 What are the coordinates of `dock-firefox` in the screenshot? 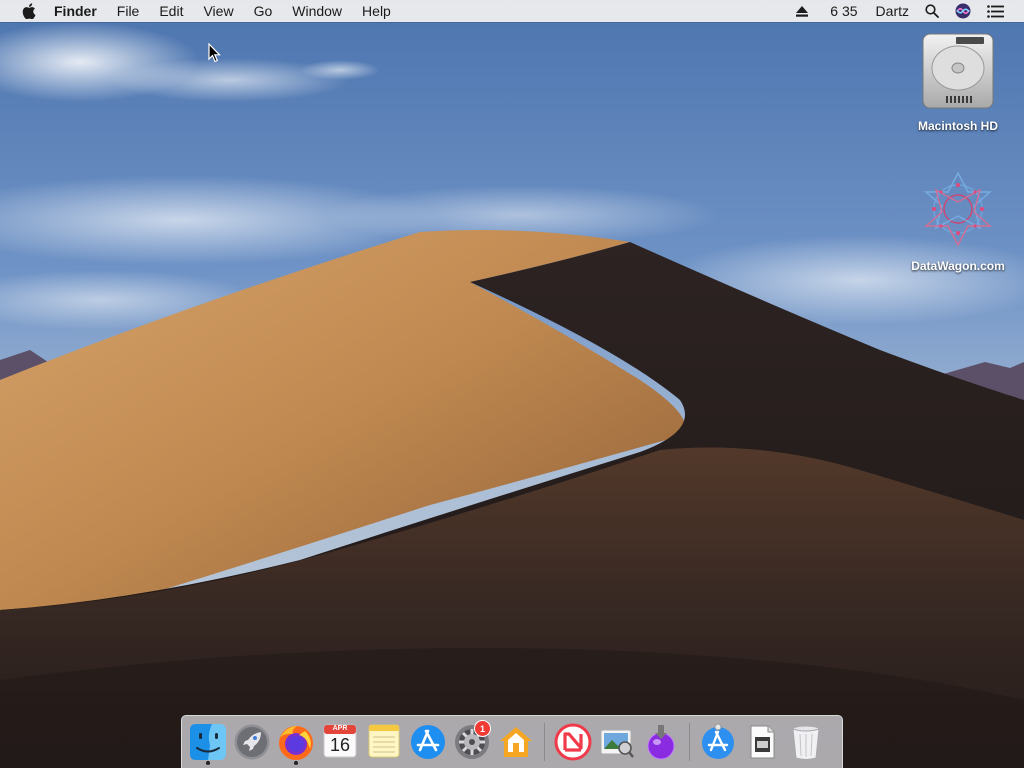 It's located at (296, 742).